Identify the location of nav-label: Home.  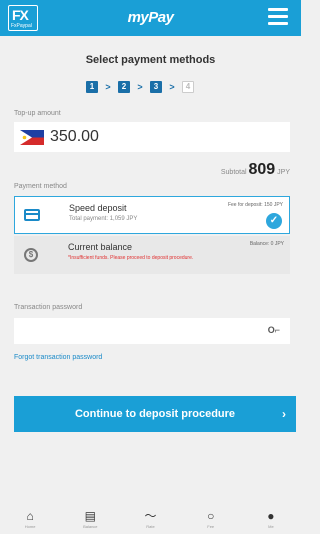
(30, 526).